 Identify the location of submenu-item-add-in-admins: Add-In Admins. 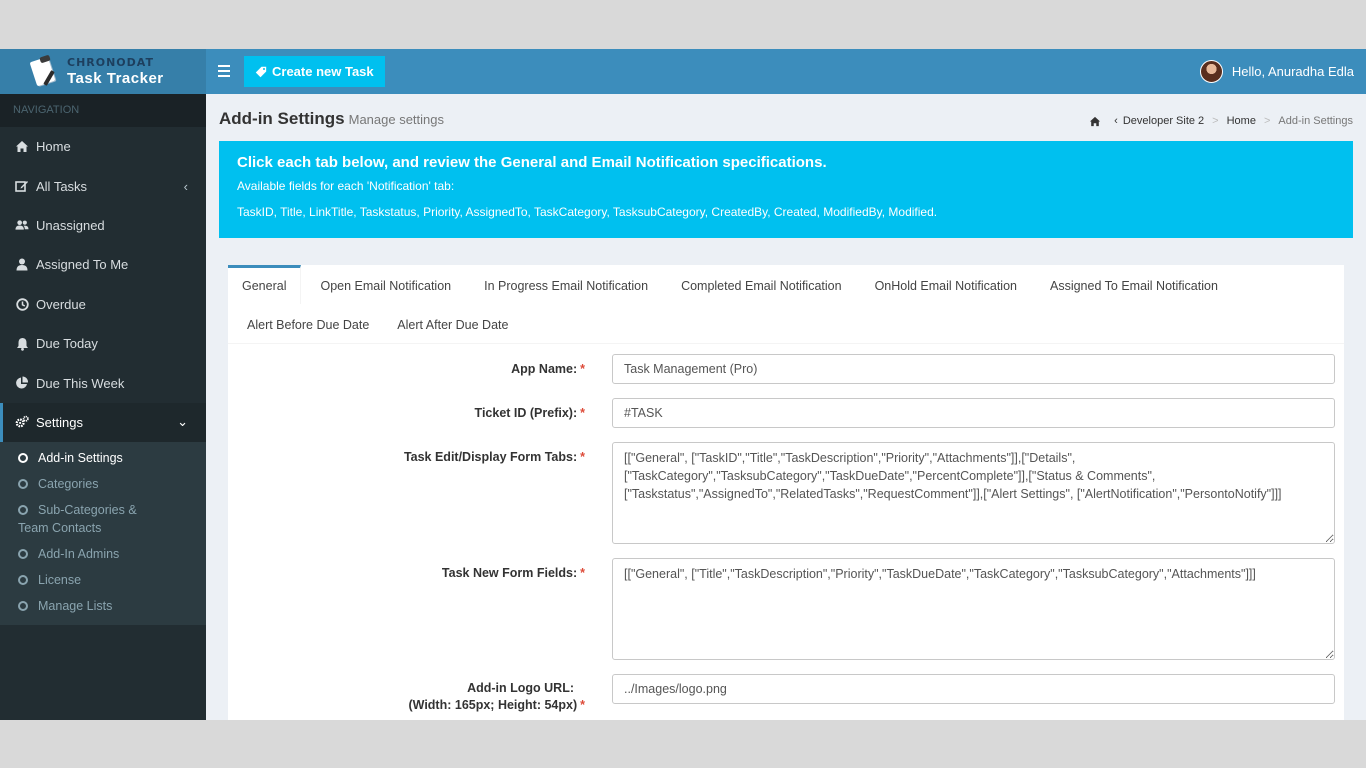
(103, 554).